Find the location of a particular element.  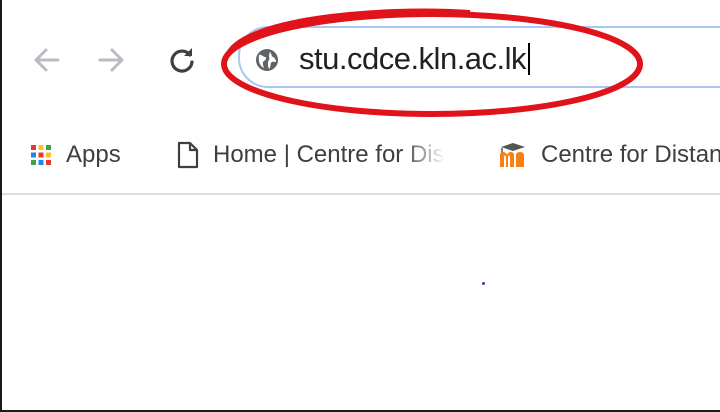

url-text: stu.cdce.kln.ac.lk is located at coordinates (413, 58).